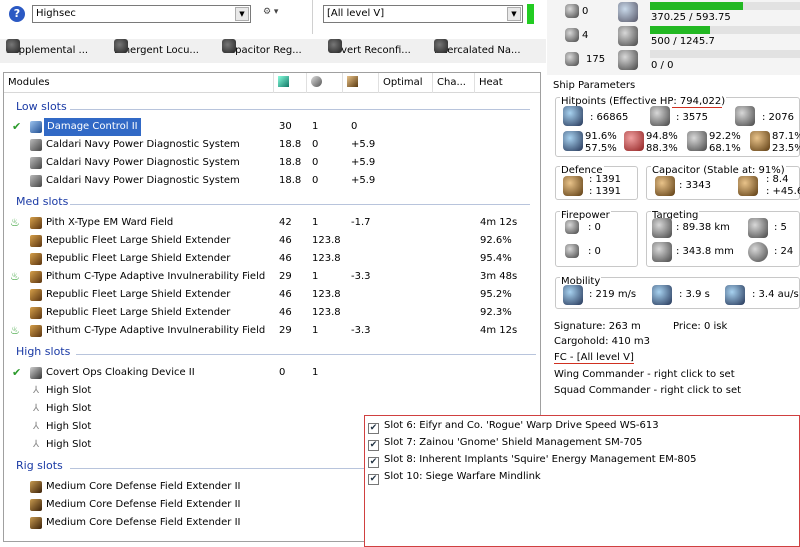  Describe the element at coordinates (662, 228) in the screenshot. I see `targeting-range-icon` at that location.